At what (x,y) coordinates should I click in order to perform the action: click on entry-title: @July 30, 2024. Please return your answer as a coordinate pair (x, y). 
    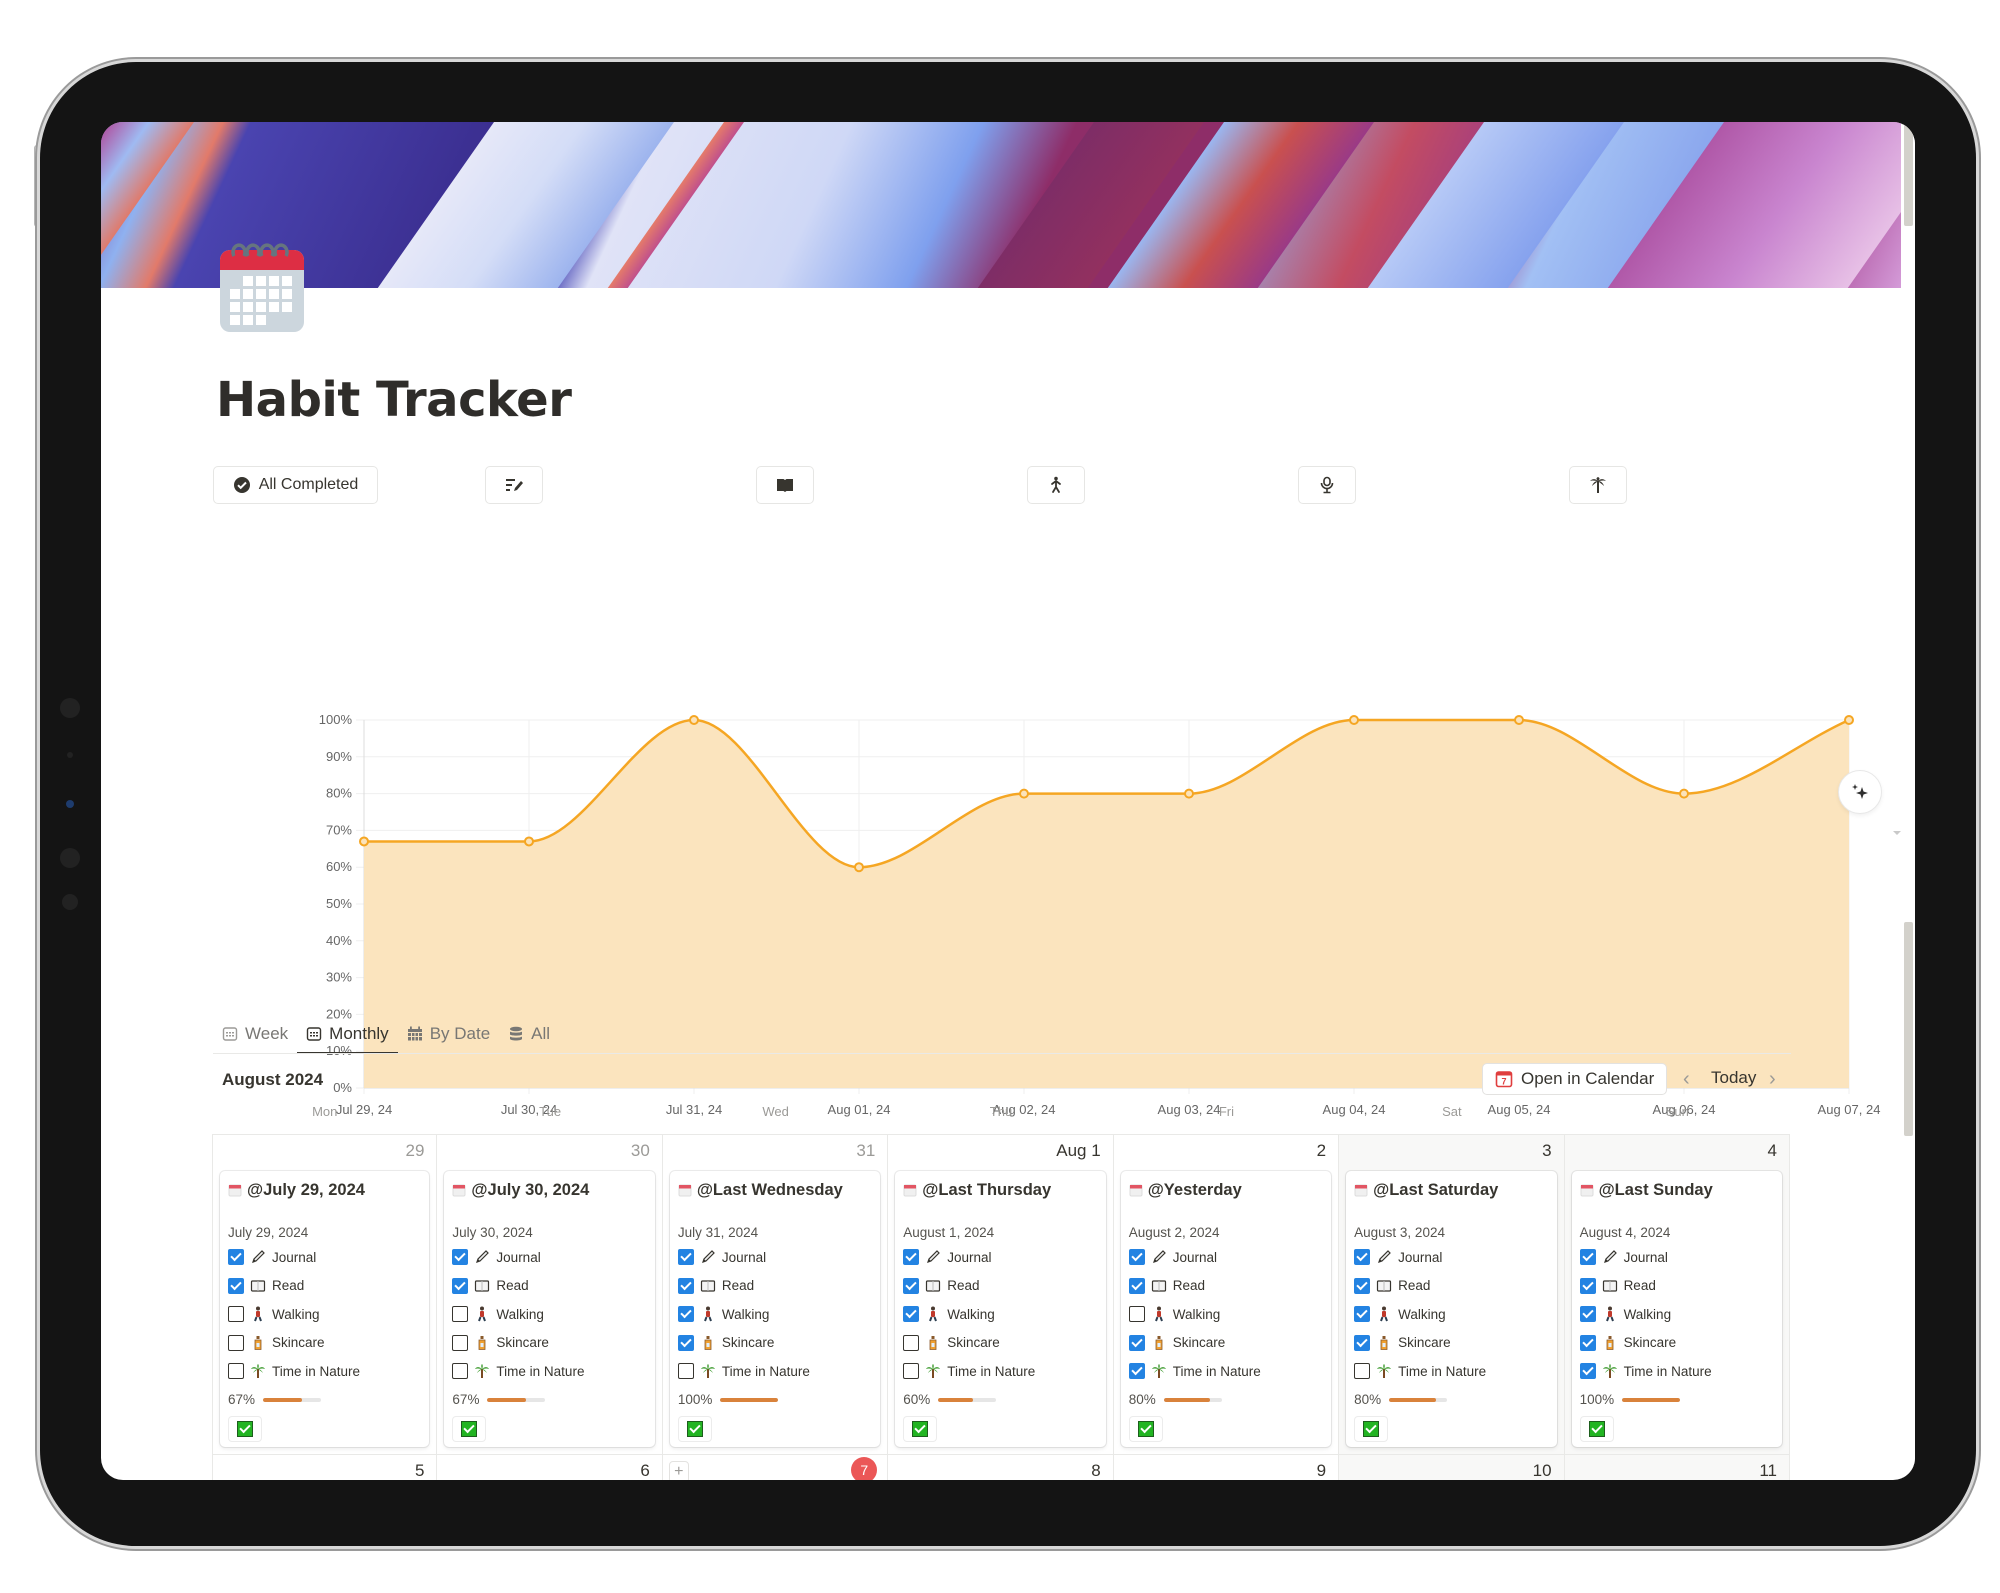
    Looking at the image, I should click on (549, 1190).